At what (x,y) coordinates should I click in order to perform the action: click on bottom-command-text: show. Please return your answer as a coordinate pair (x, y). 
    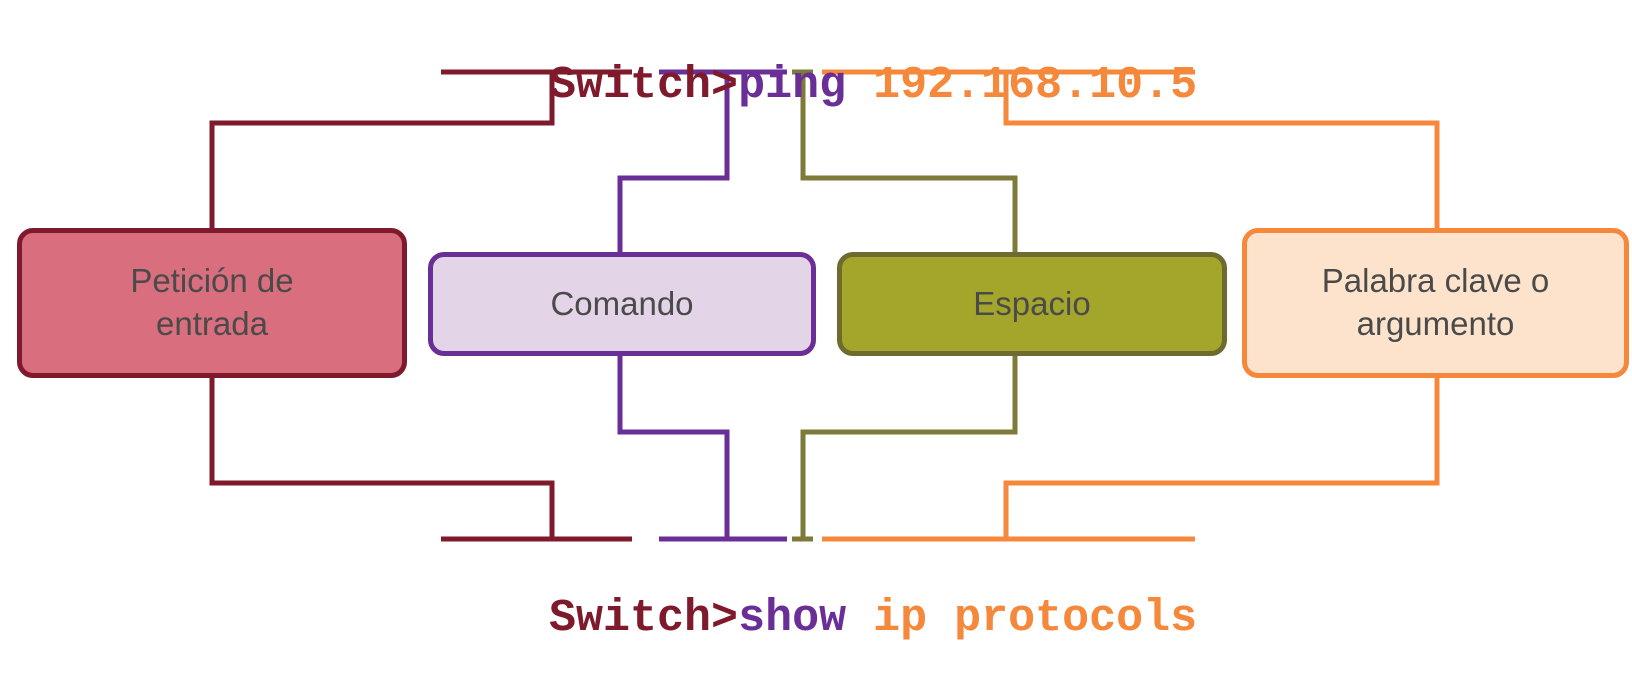
    Looking at the image, I should click on (792, 618).